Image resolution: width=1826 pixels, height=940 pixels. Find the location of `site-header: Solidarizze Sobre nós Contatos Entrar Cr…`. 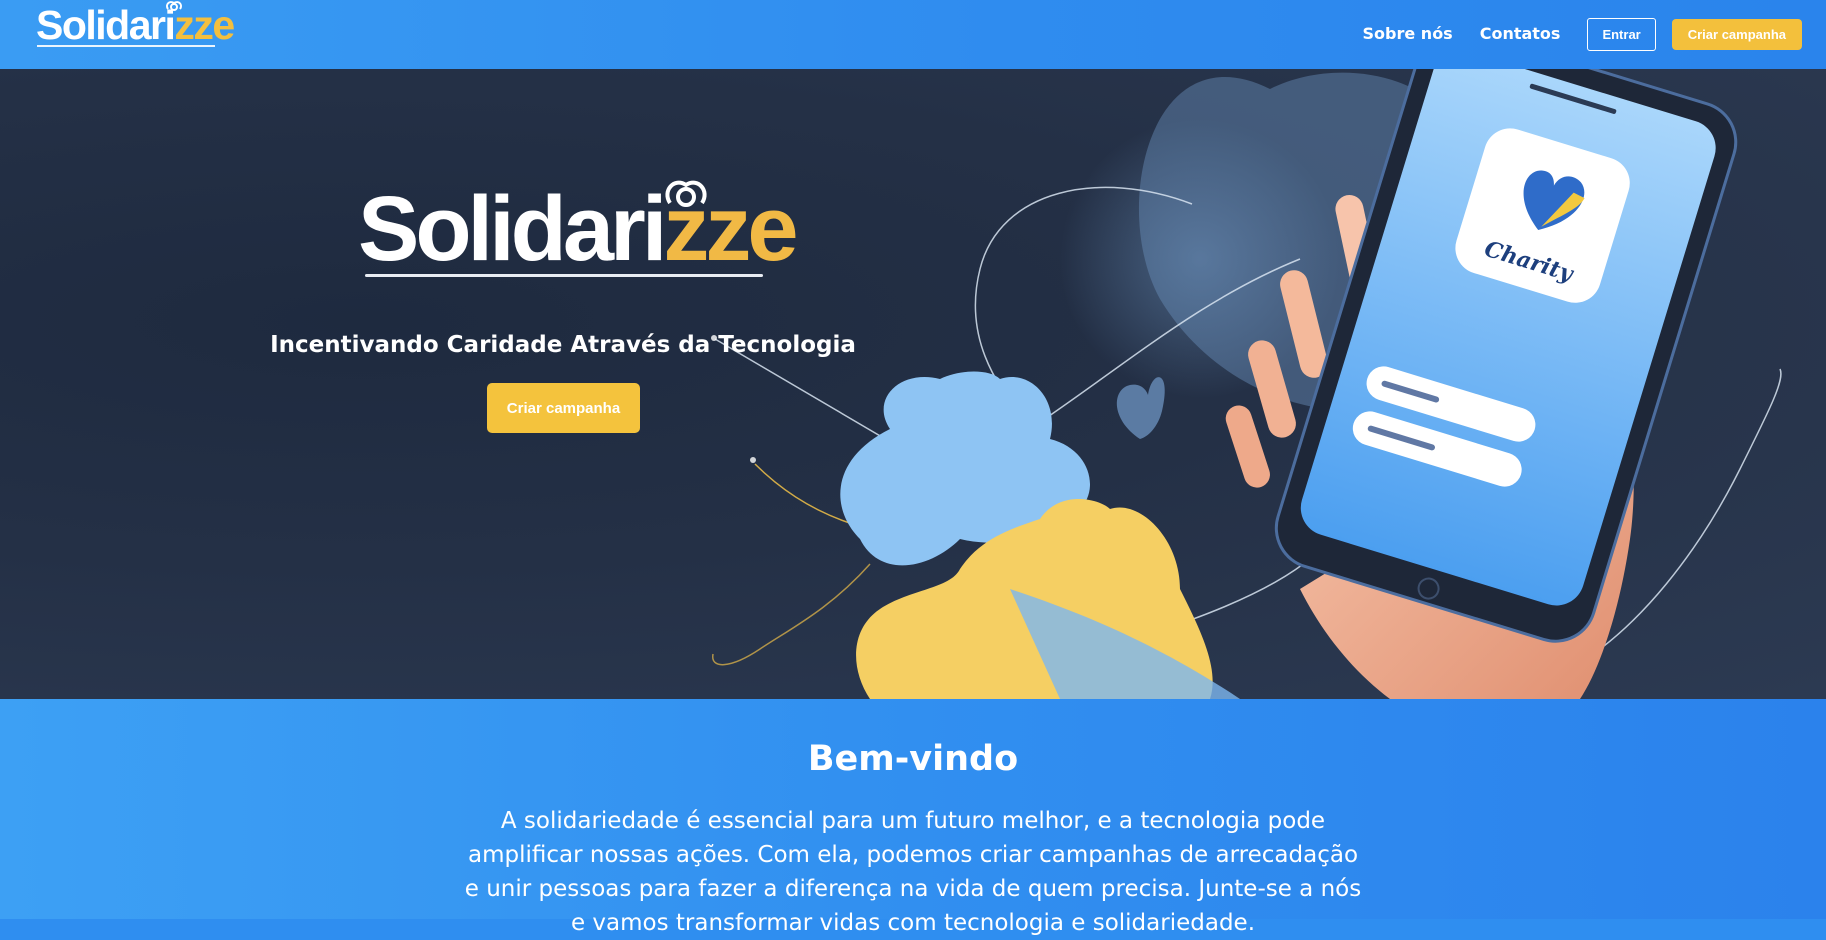

site-header: Solidarizze Sobre nós Contatos Entrar Cr… is located at coordinates (913, 34).